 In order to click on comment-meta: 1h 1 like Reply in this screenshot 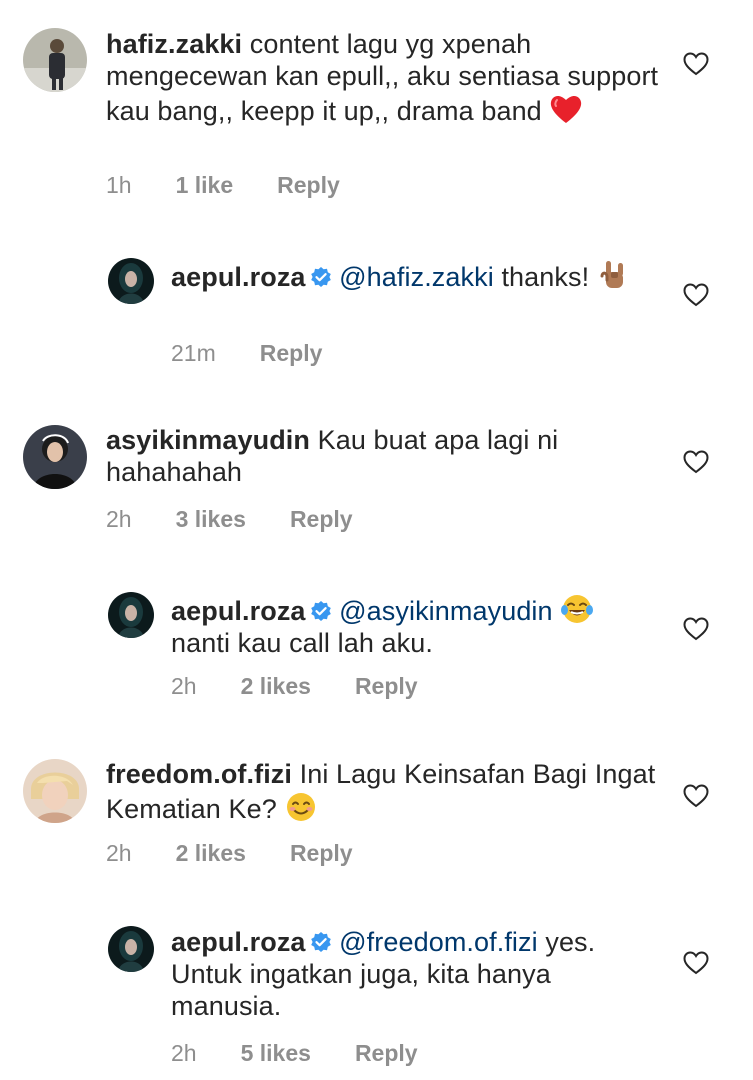, I will do `click(245, 185)`.